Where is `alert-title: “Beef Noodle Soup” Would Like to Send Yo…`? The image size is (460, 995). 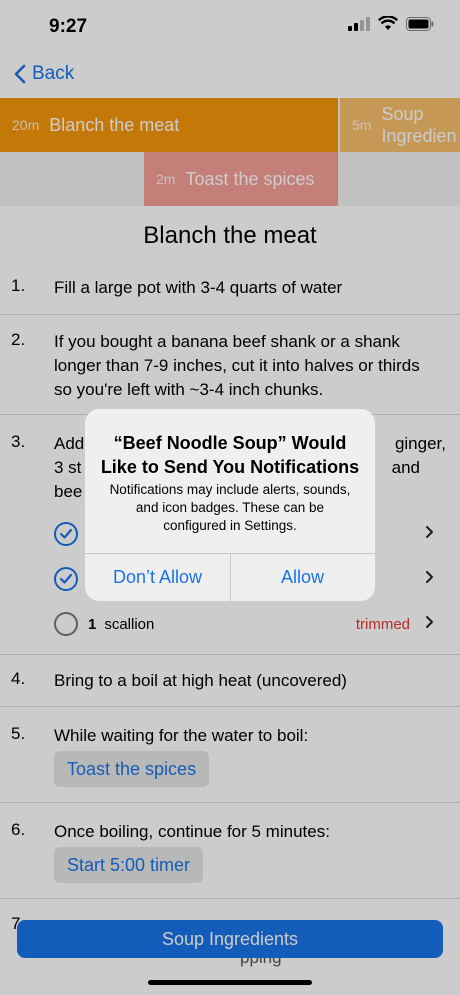
alert-title: “Beef Noodle Soup” Would Like to Send Yo… is located at coordinates (230, 455).